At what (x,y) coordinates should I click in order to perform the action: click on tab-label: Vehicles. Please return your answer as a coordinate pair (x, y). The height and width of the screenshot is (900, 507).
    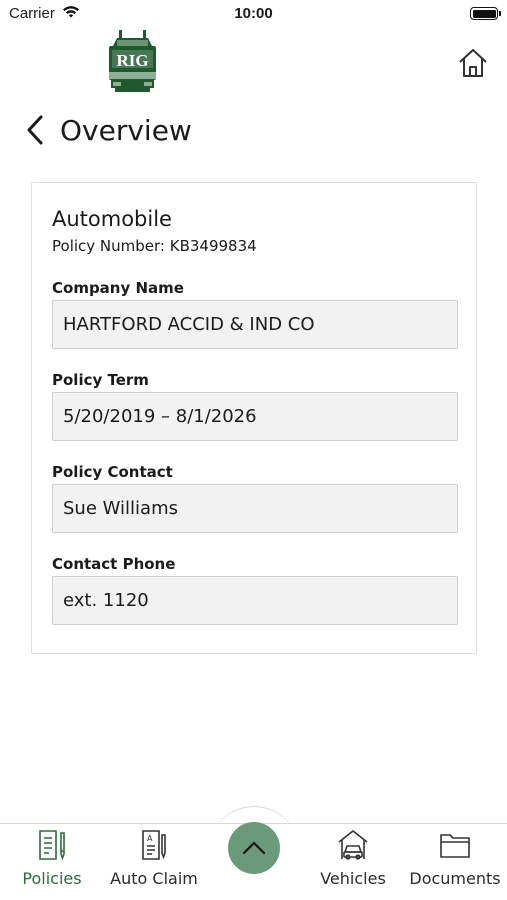
    Looking at the image, I should click on (353, 878).